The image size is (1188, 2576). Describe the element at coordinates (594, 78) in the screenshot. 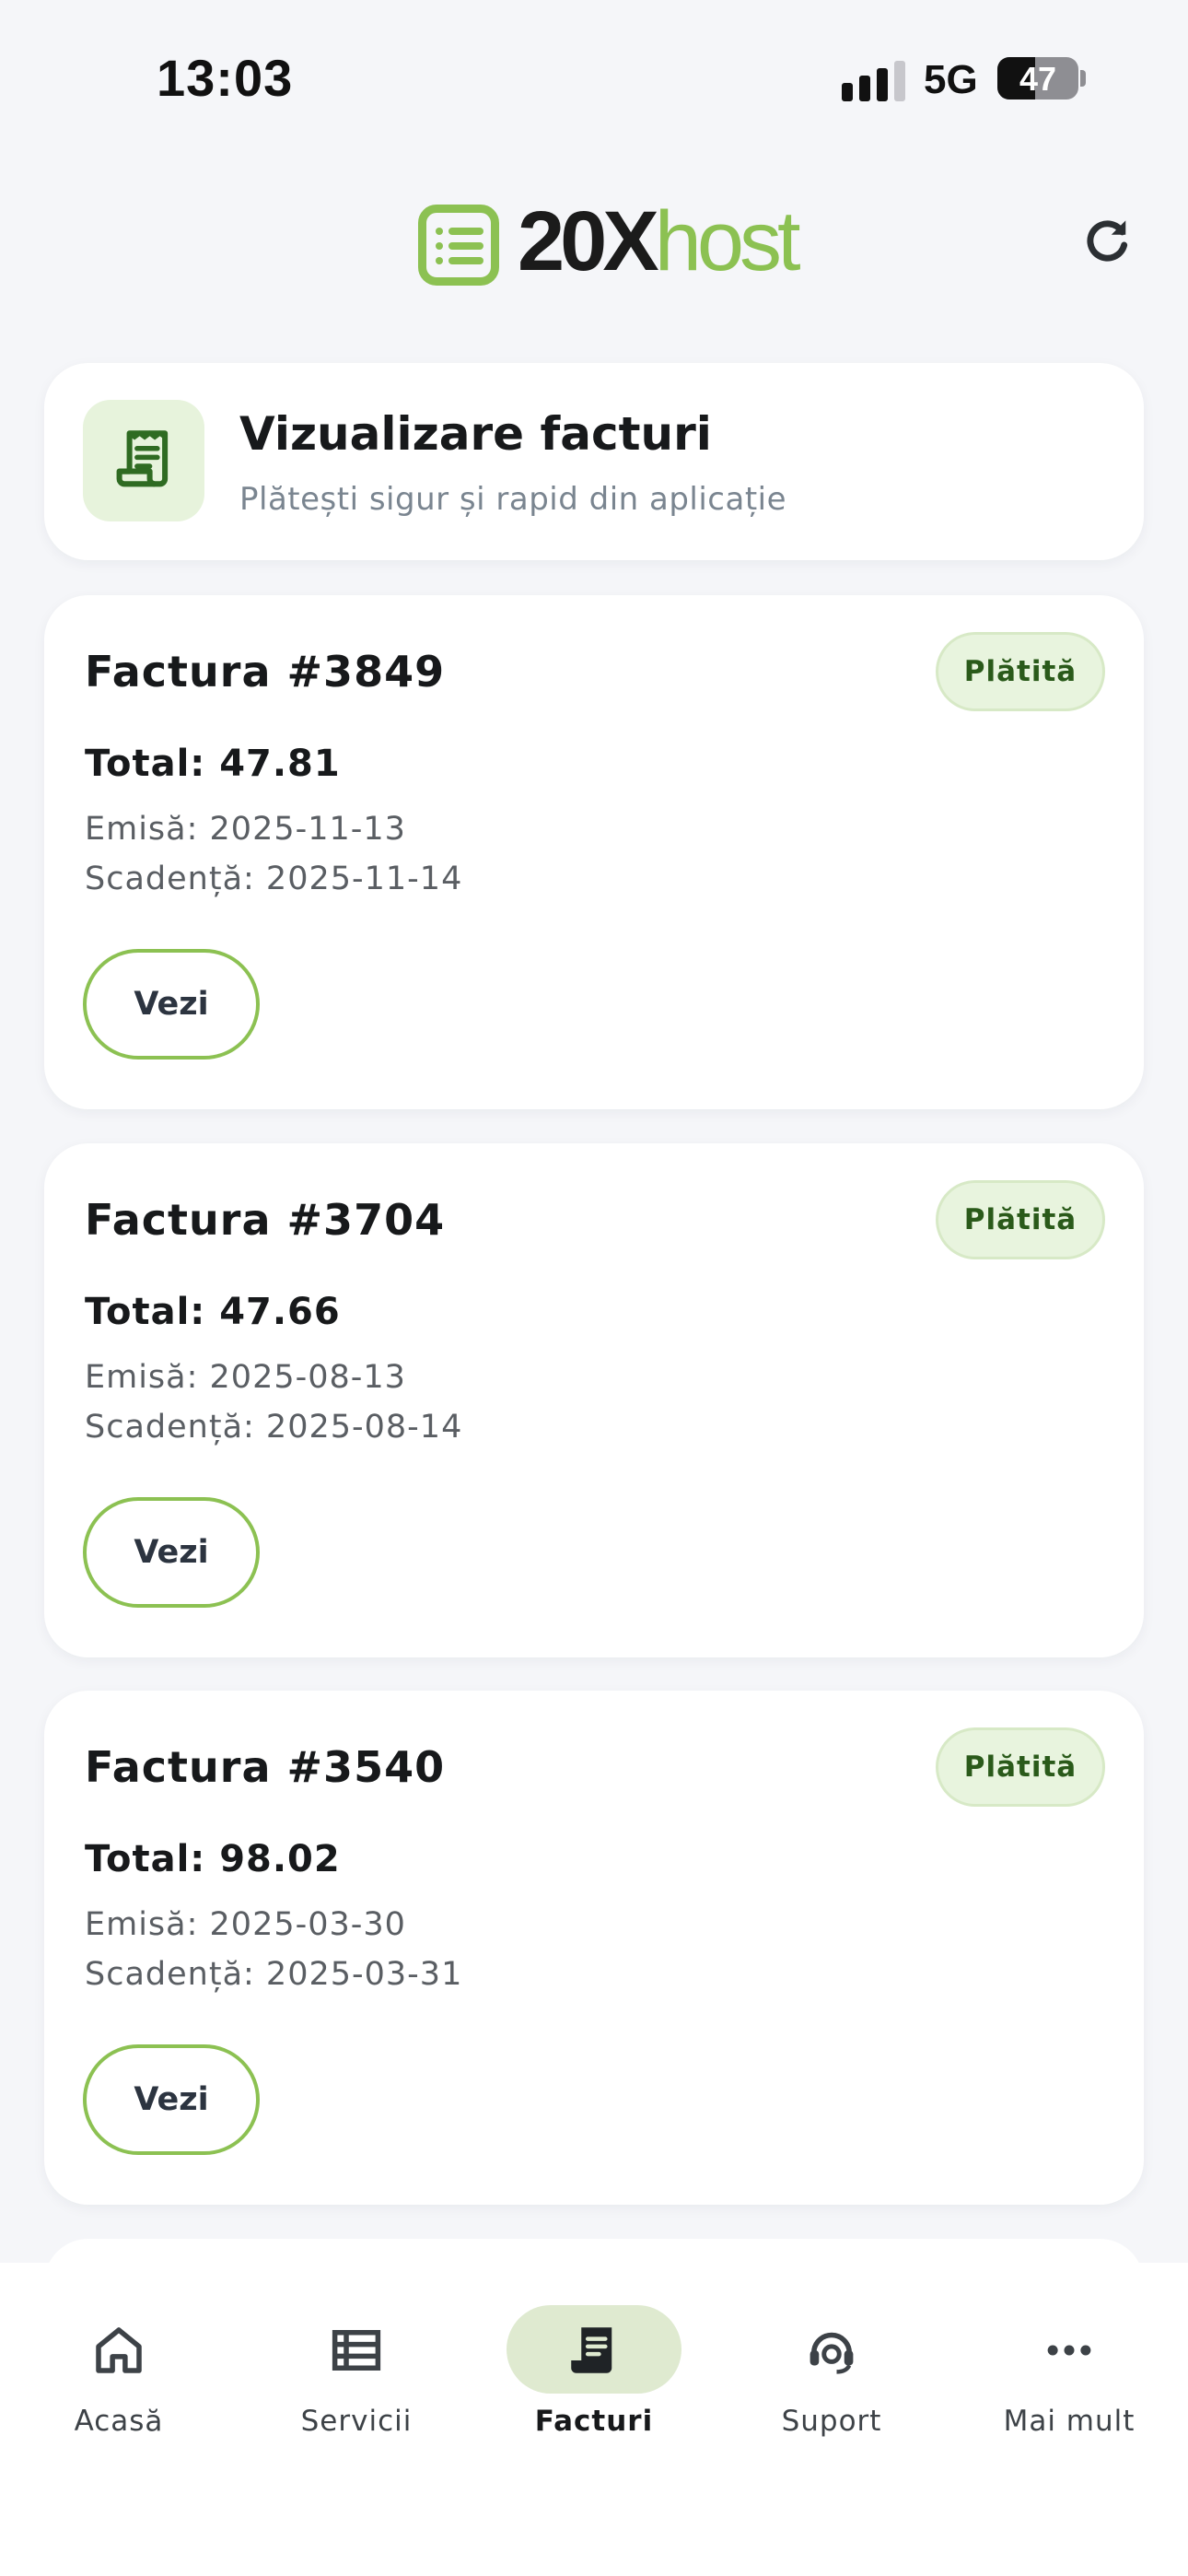

I see `status-bar: 13:03 5G 47` at that location.